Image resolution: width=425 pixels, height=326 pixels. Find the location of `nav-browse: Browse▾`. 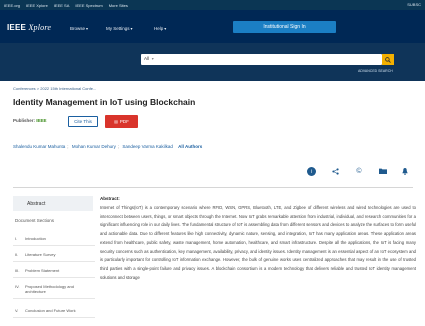

nav-browse: Browse▾ is located at coordinates (79, 28).